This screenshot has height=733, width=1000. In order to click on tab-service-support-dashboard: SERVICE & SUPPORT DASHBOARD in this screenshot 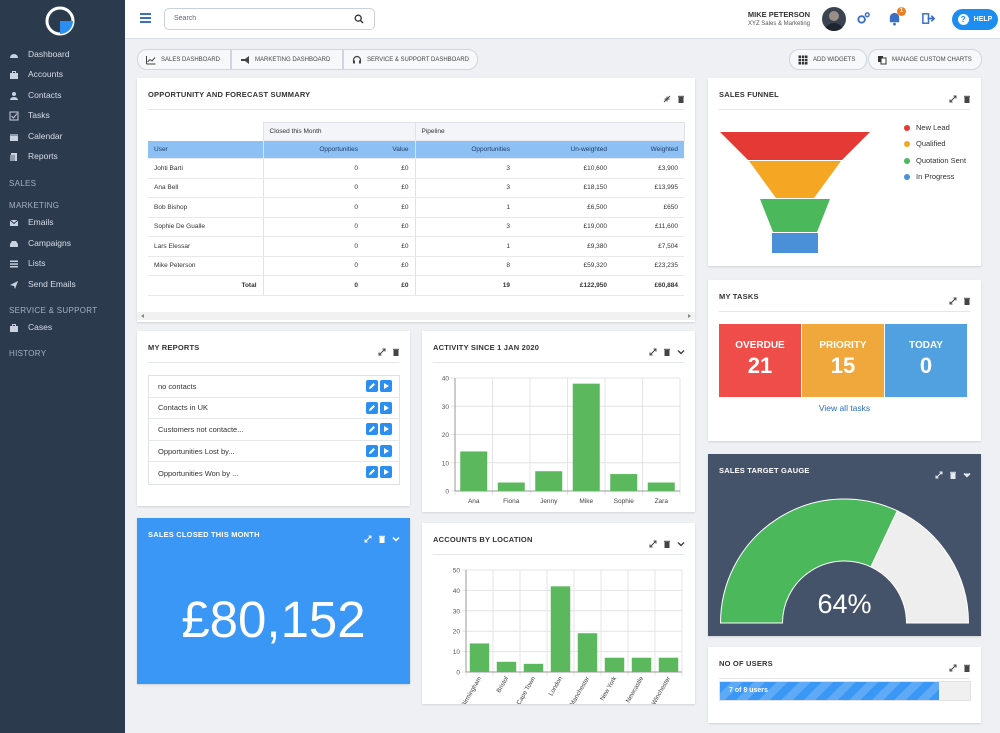, I will do `click(410, 59)`.